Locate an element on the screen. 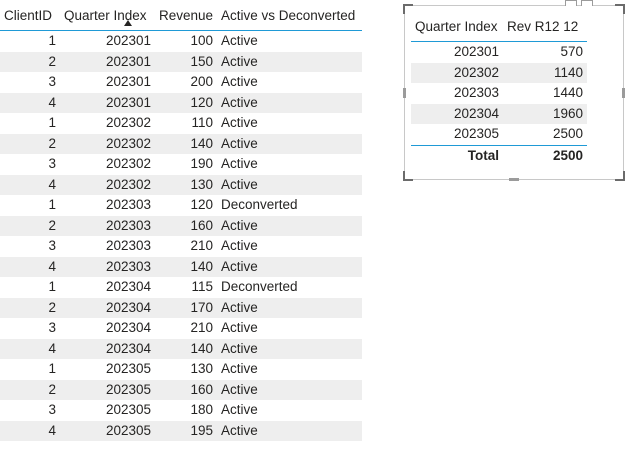  table-row: 1 202301 100 Active is located at coordinates (181, 41).